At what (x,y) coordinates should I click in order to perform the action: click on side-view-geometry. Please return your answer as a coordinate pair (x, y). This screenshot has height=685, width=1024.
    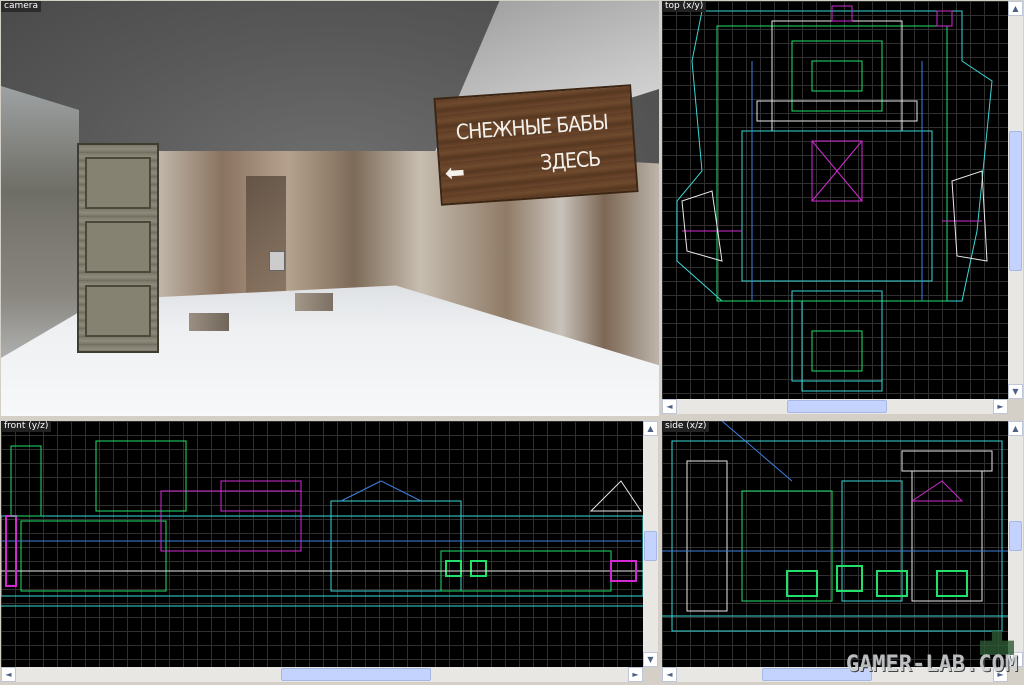
    Looking at the image, I should click on (835, 526).